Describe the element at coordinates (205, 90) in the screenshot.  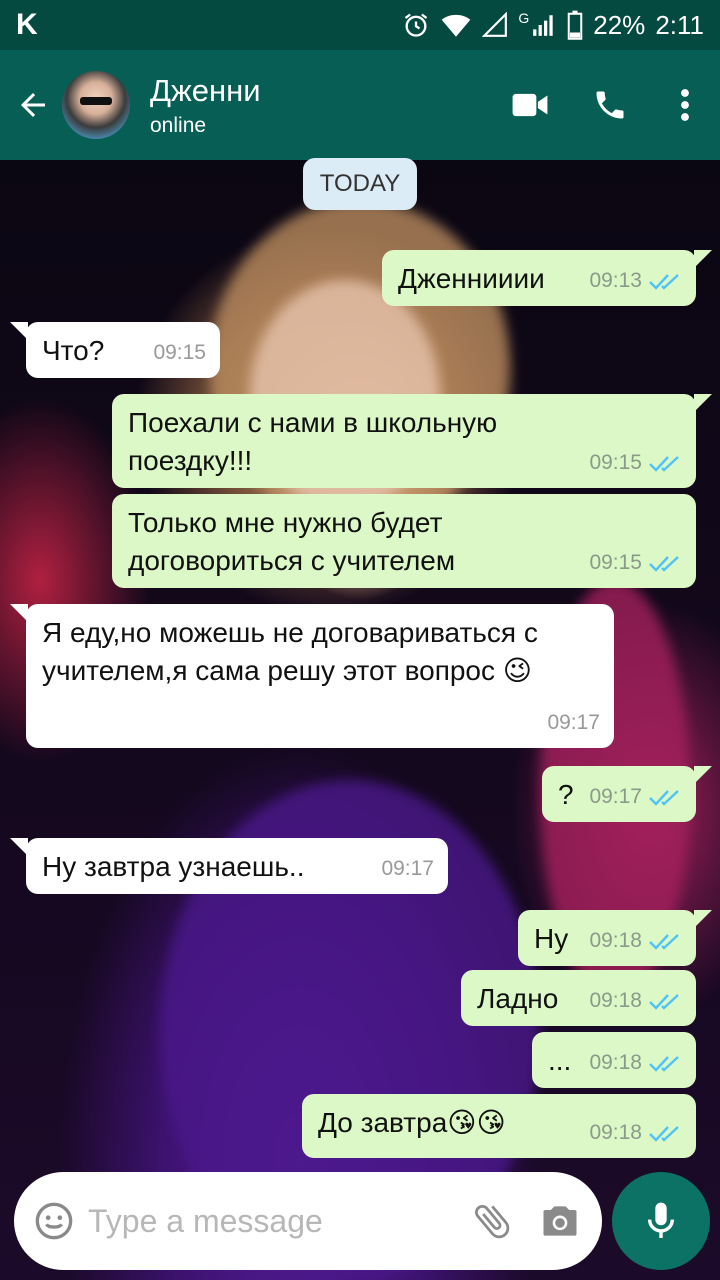
I see `contact-name: Дженни` at that location.